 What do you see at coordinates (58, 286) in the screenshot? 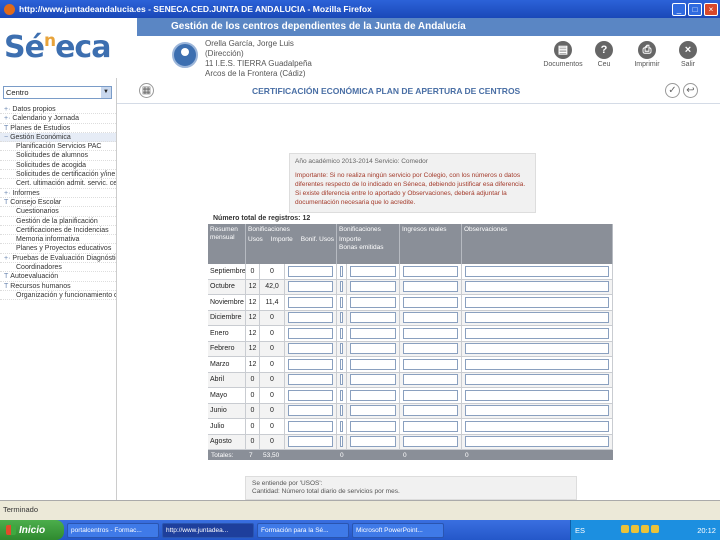
I see `sidebar-item: T Recursos humanos` at bounding box center [58, 286].